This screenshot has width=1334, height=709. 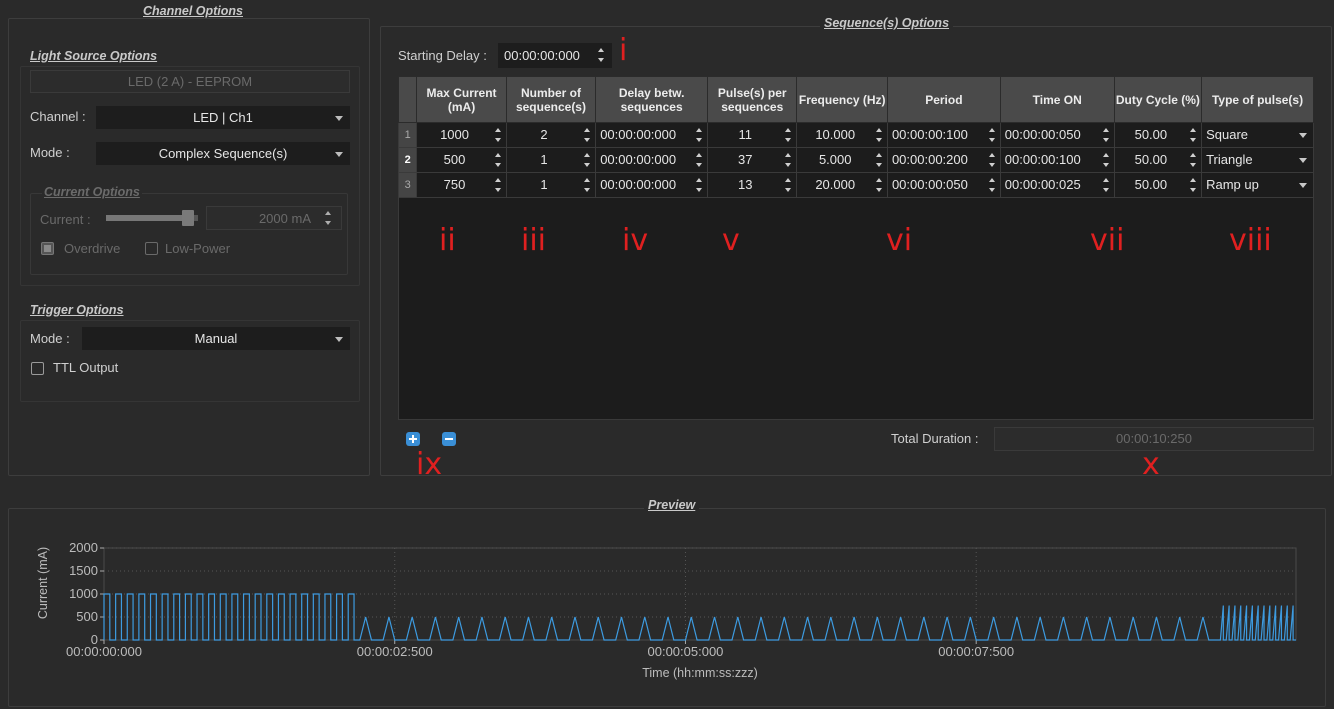 I want to click on lowpower-checkbox, so click(x=151, y=248).